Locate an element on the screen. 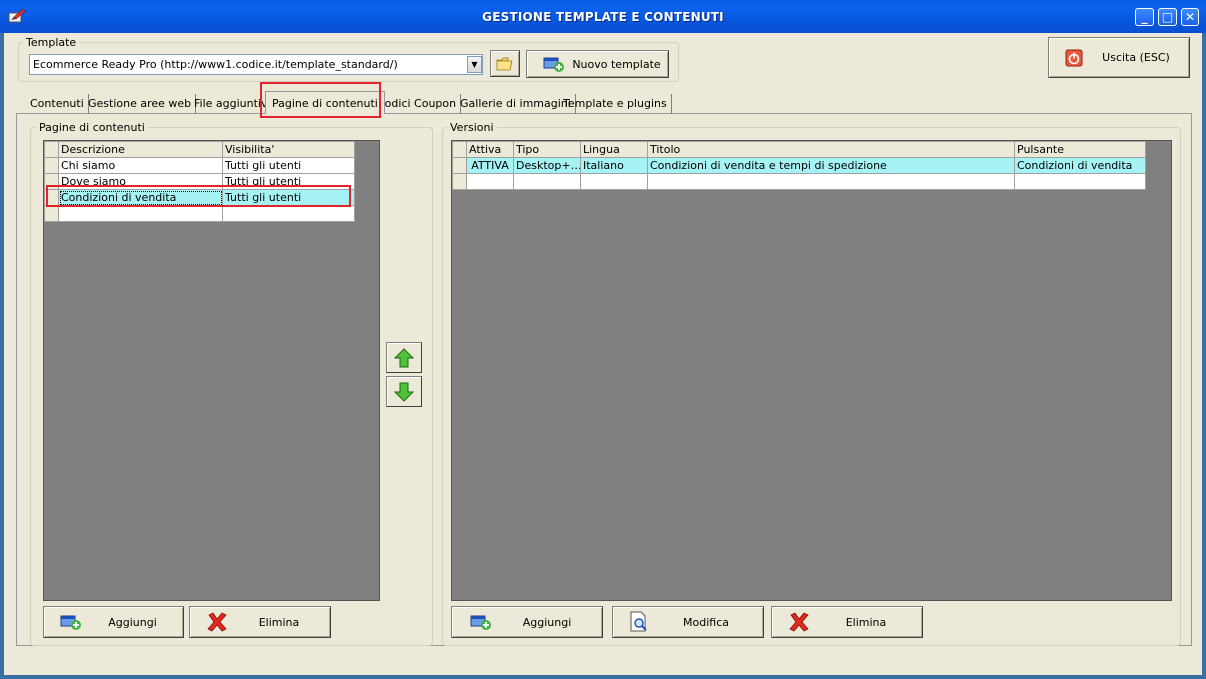 Image resolution: width=1206 pixels, height=679 pixels. move-up-button is located at coordinates (404, 357).